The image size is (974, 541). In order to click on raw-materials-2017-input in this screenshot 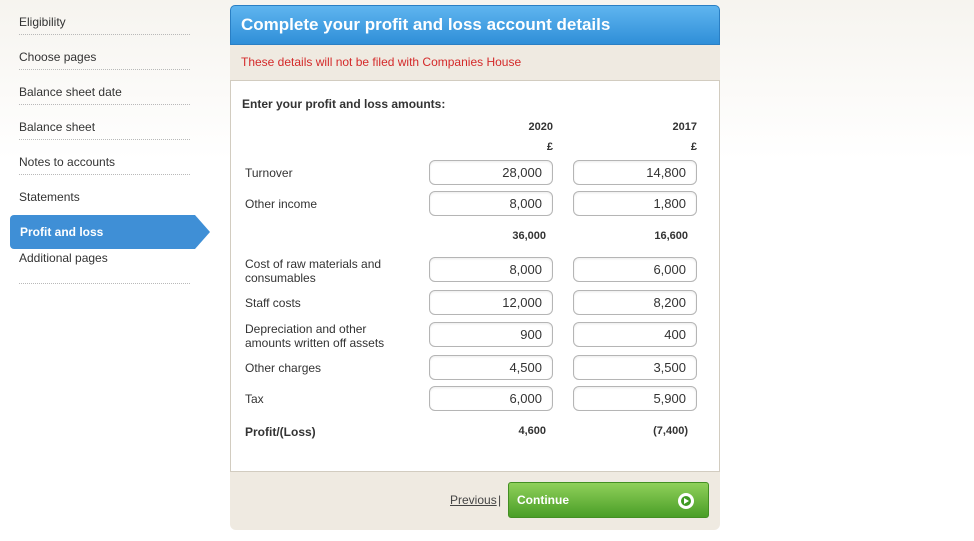, I will do `click(635, 269)`.